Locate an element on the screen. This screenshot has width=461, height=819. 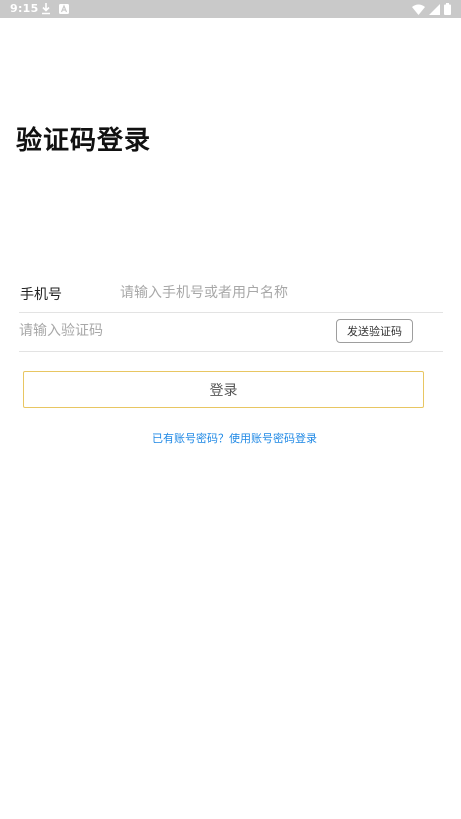
password-login-link: 已有账号密码？使用账号密码登录 is located at coordinates (230, 438).